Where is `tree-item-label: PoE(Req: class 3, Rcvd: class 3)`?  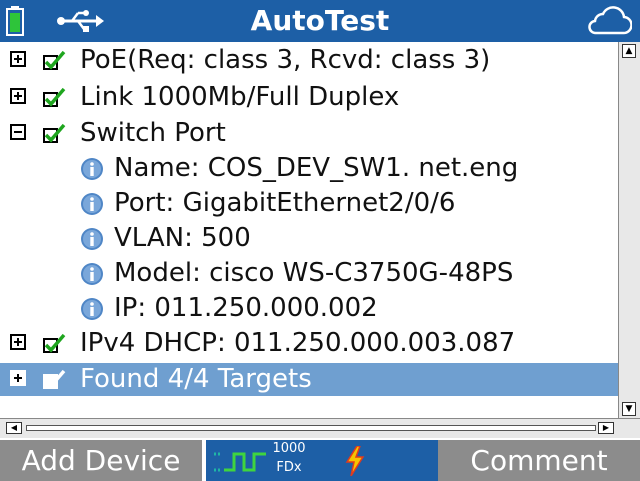 tree-item-label: PoE(Req: class 3, Rcvd: class 3) is located at coordinates (285, 60).